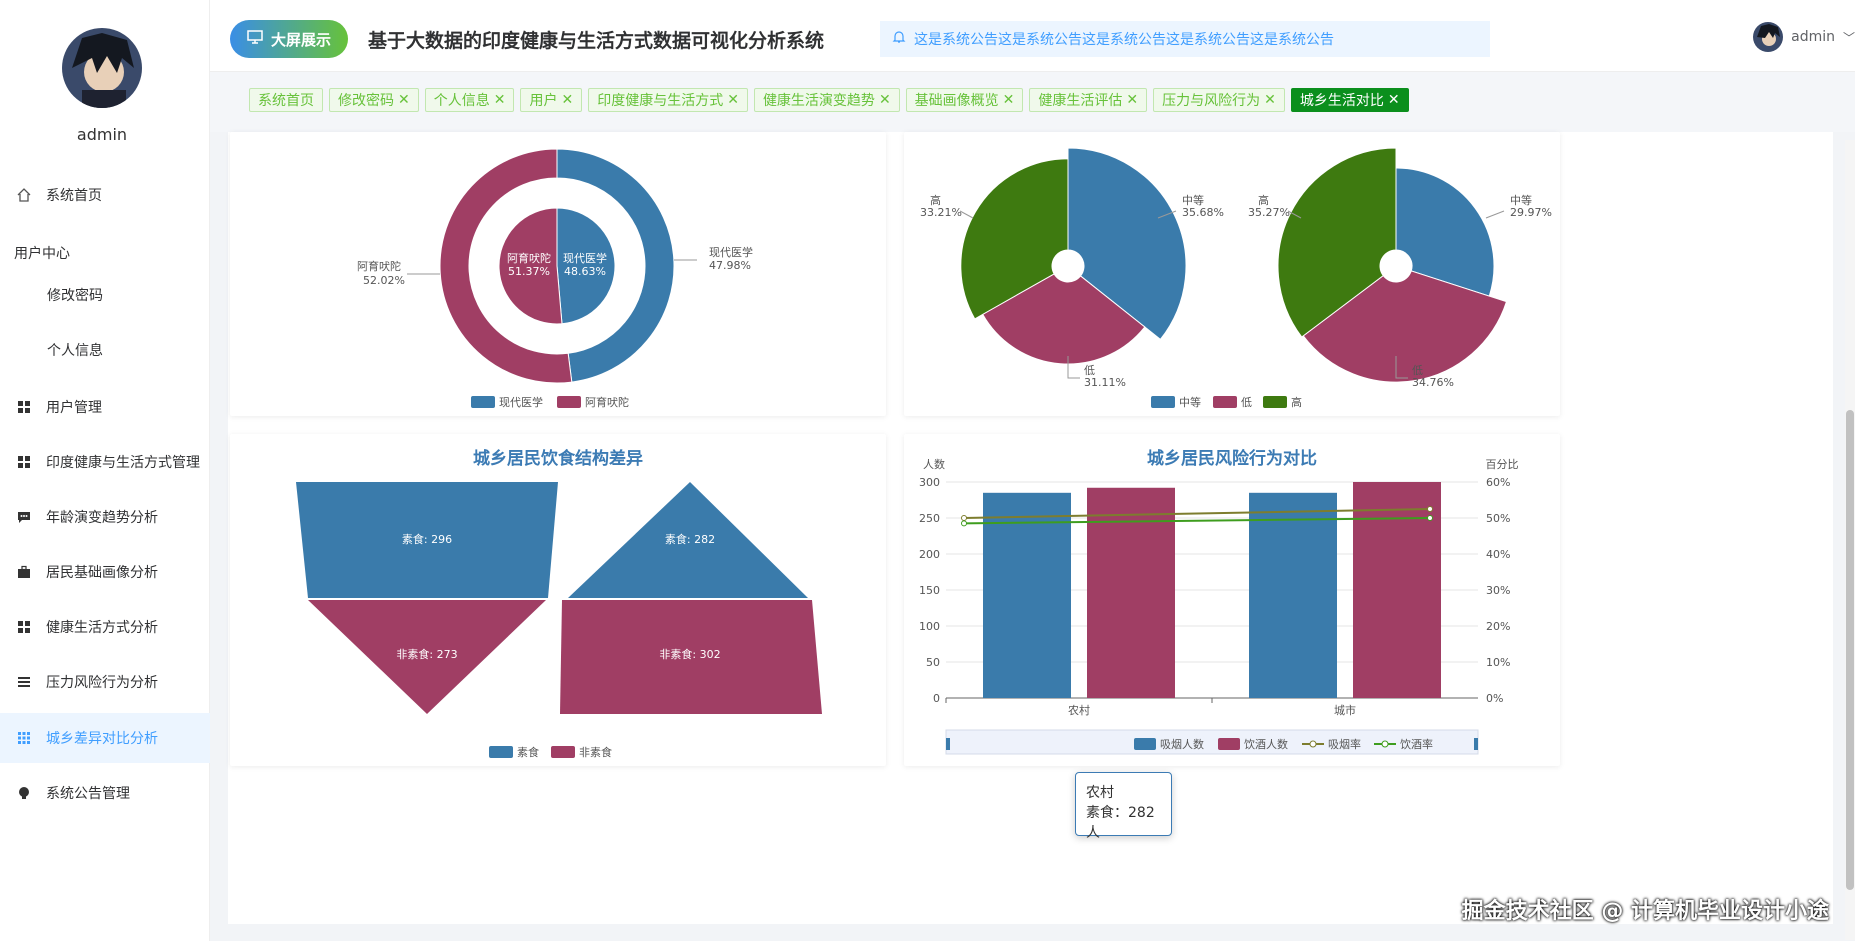 The height and width of the screenshot is (941, 1855). Describe the element at coordinates (75, 351) in the screenshot. I see `sidebar-item-label: 个人信息` at that location.